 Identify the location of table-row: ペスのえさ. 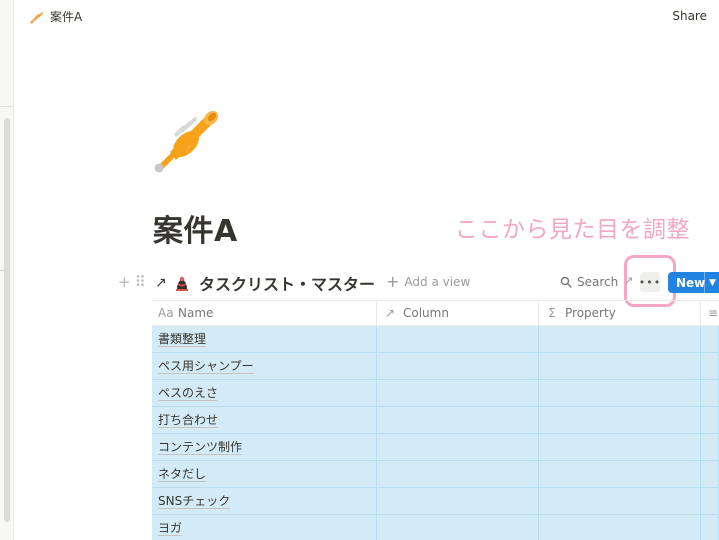
(435, 393).